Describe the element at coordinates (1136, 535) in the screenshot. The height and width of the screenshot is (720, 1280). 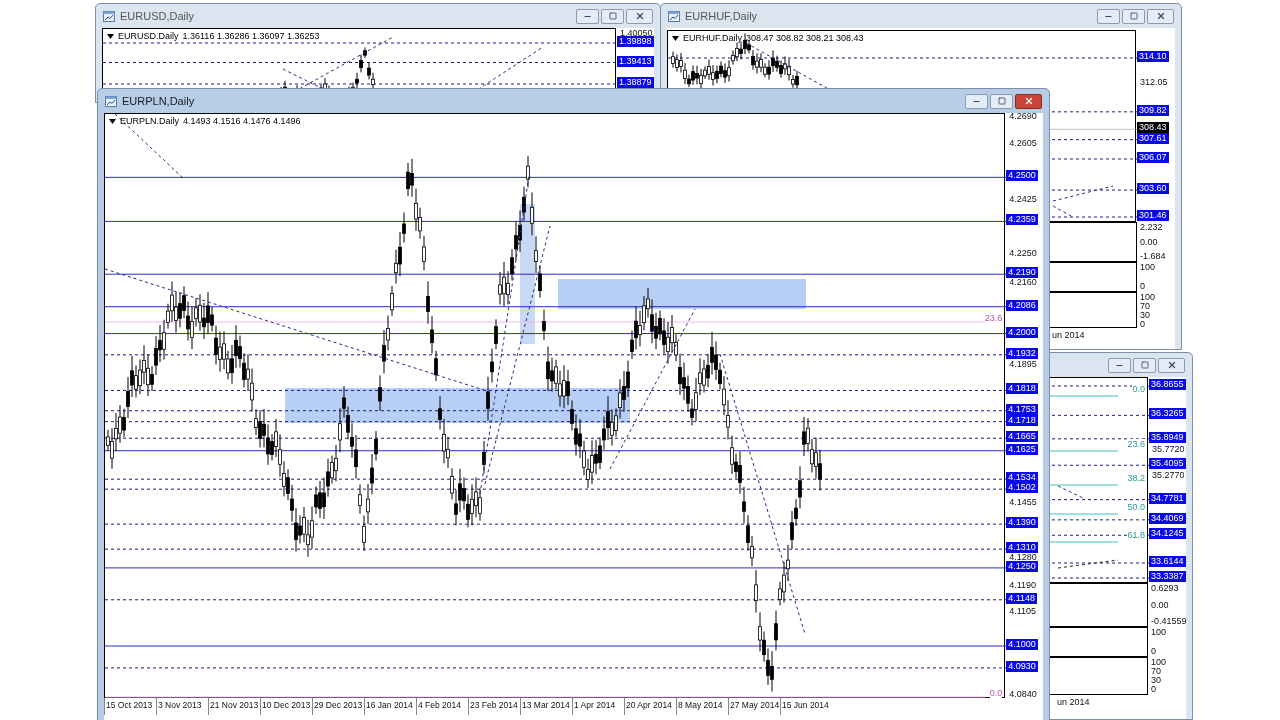
I see `fibonacci-label: 61.8` at that location.